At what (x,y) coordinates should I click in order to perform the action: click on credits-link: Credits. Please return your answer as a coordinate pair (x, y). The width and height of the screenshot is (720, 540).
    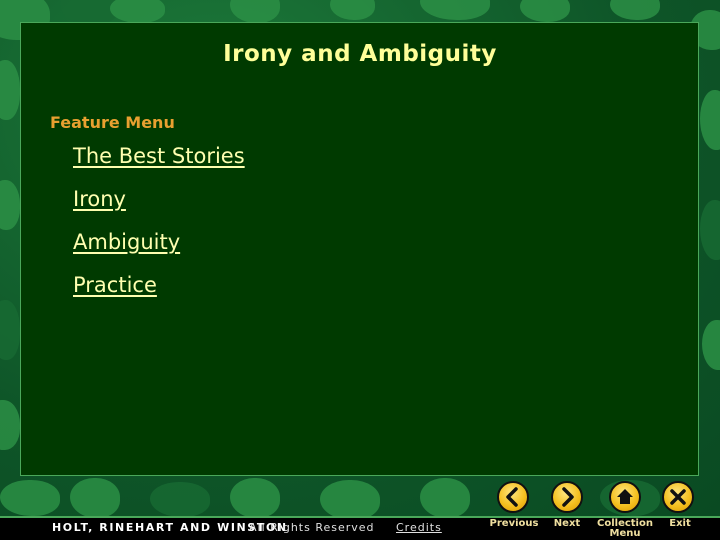
    Looking at the image, I should click on (419, 527).